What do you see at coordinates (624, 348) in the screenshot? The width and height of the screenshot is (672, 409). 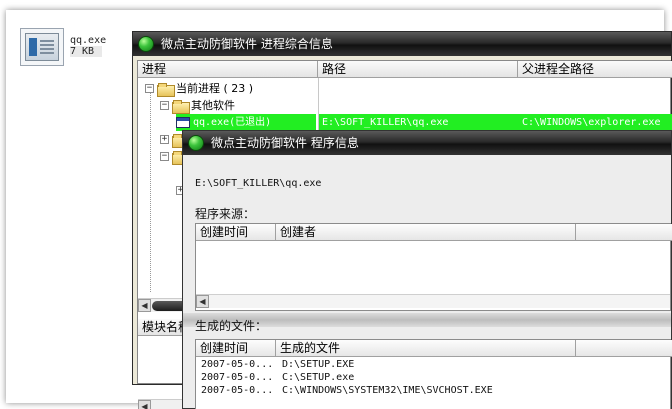 I see `generated-col-extra` at bounding box center [624, 348].